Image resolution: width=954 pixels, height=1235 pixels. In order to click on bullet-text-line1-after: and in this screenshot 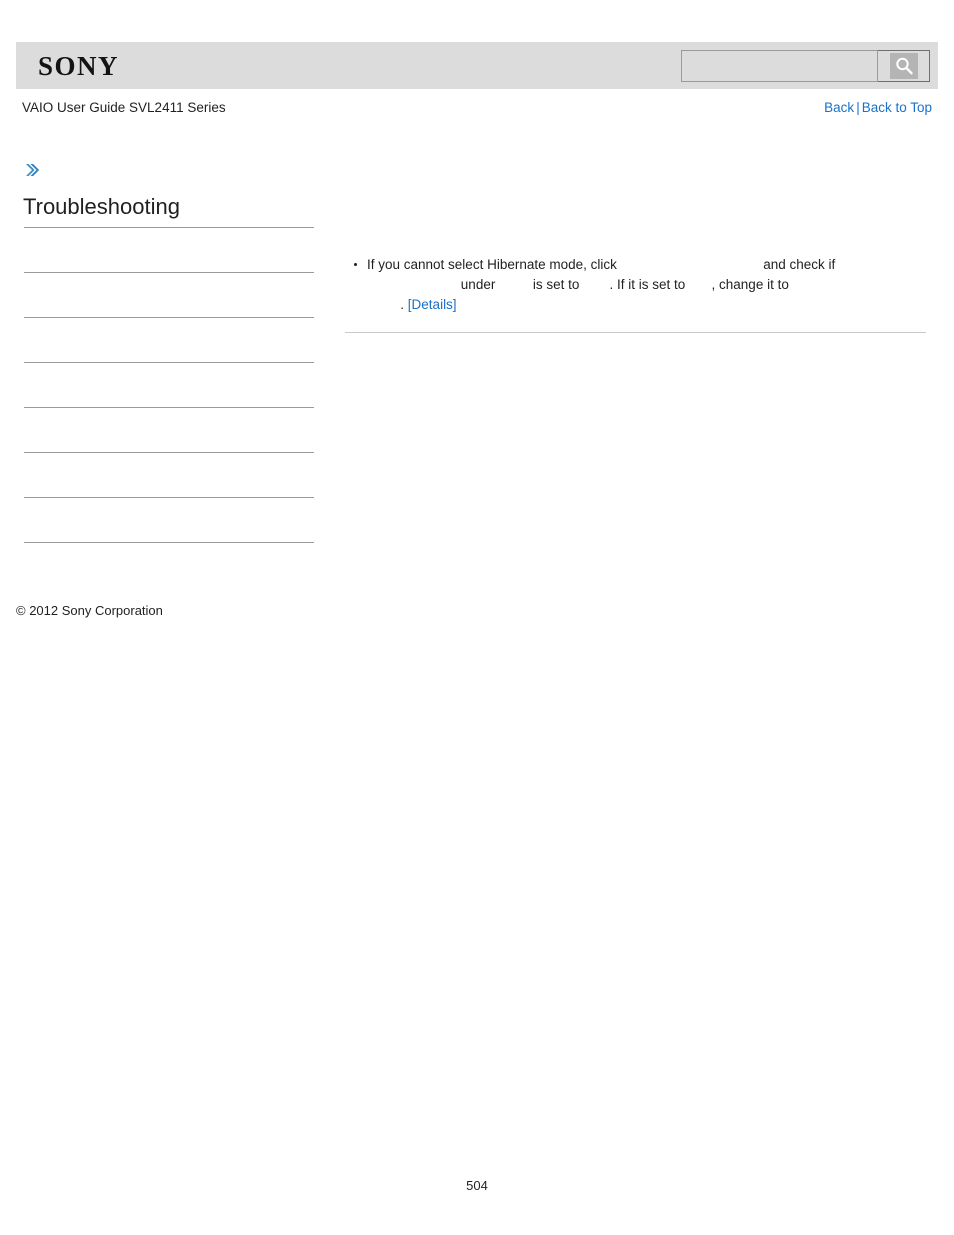, I will do `click(774, 264)`.